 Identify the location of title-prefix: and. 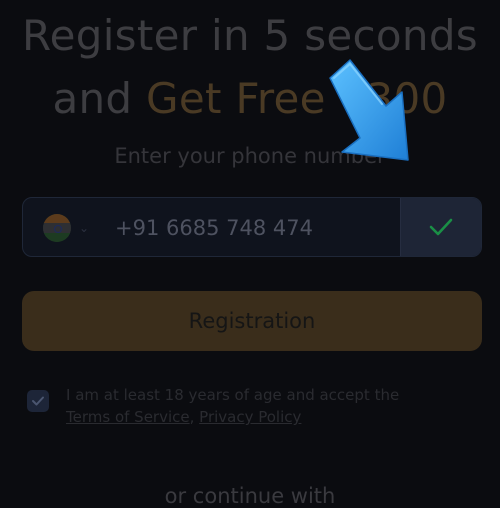
(92, 98).